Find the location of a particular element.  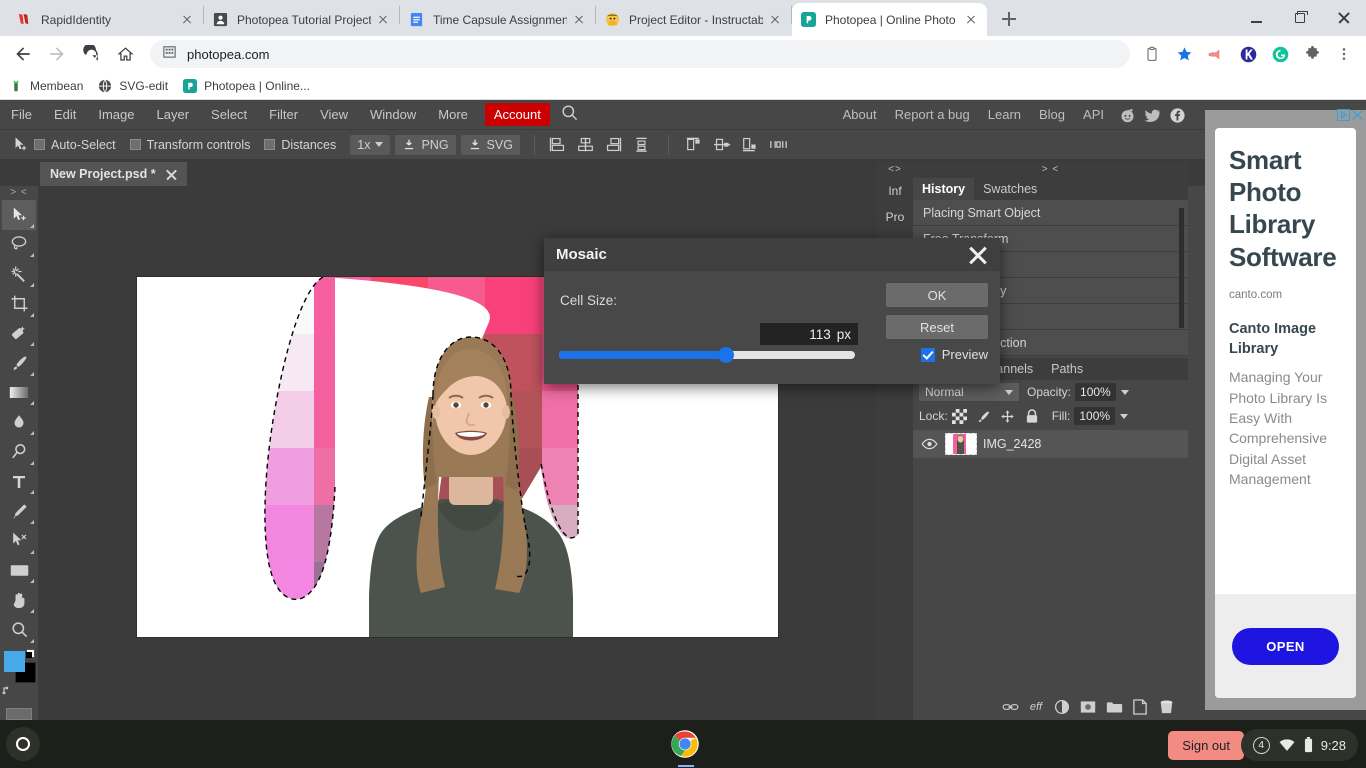

close-window-button is located at coordinates (1344, 18).